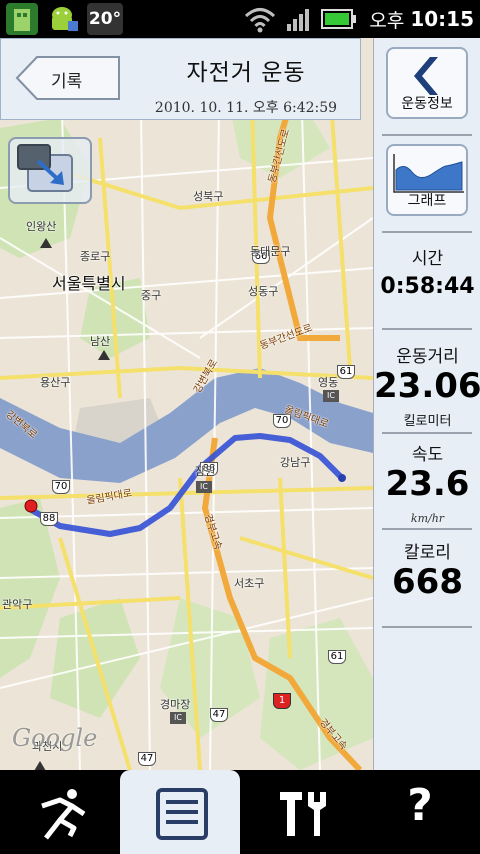  I want to click on map-label: 성동구, so click(263, 291).